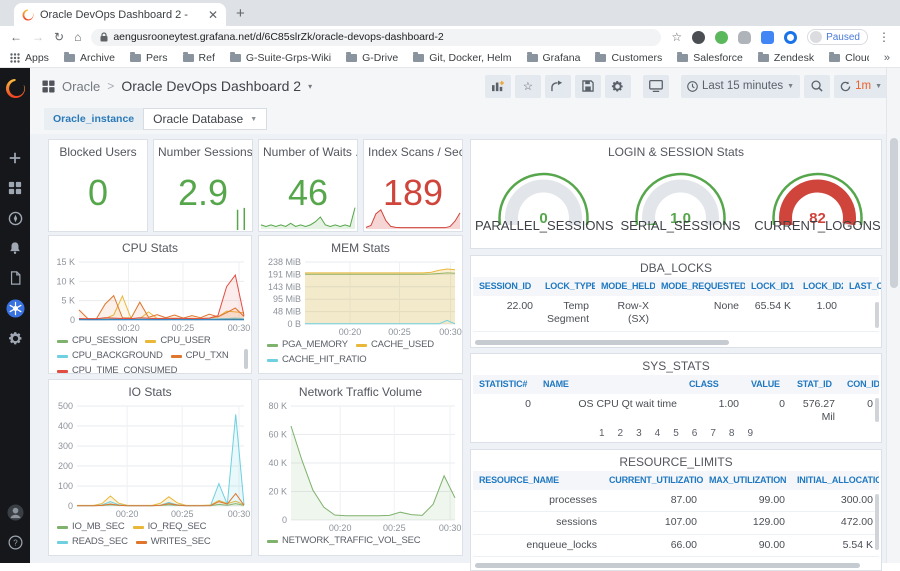 This screenshot has width=900, height=571. I want to click on dashboard-settings-button, so click(618, 86).